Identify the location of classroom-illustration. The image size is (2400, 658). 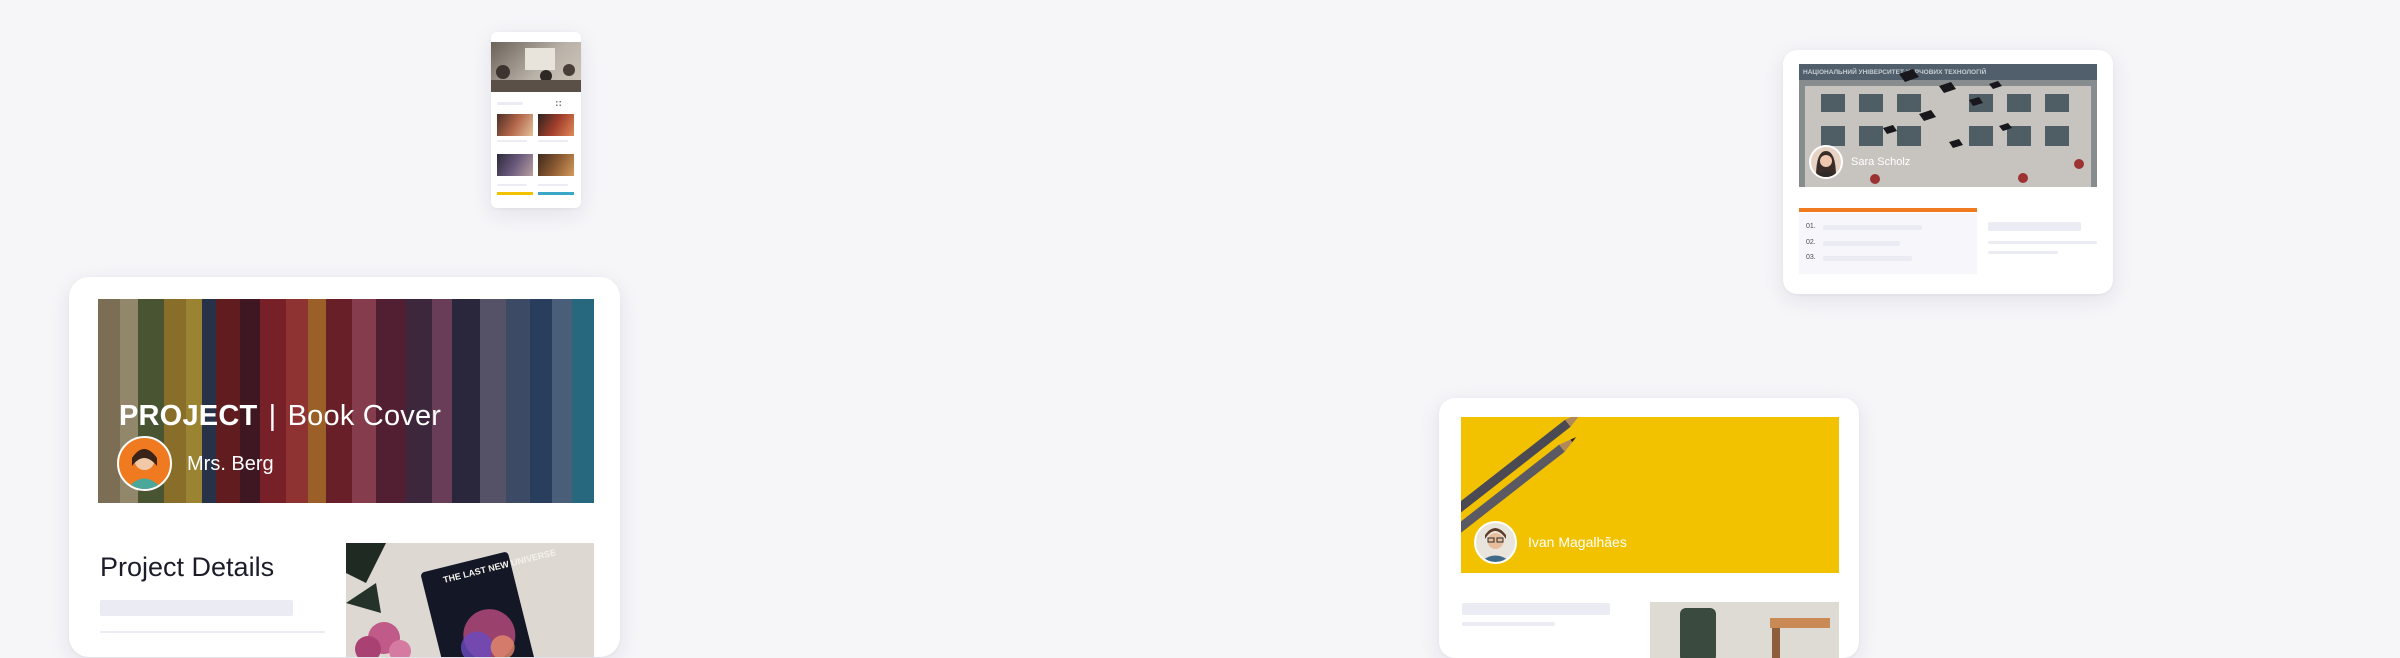
(536, 67).